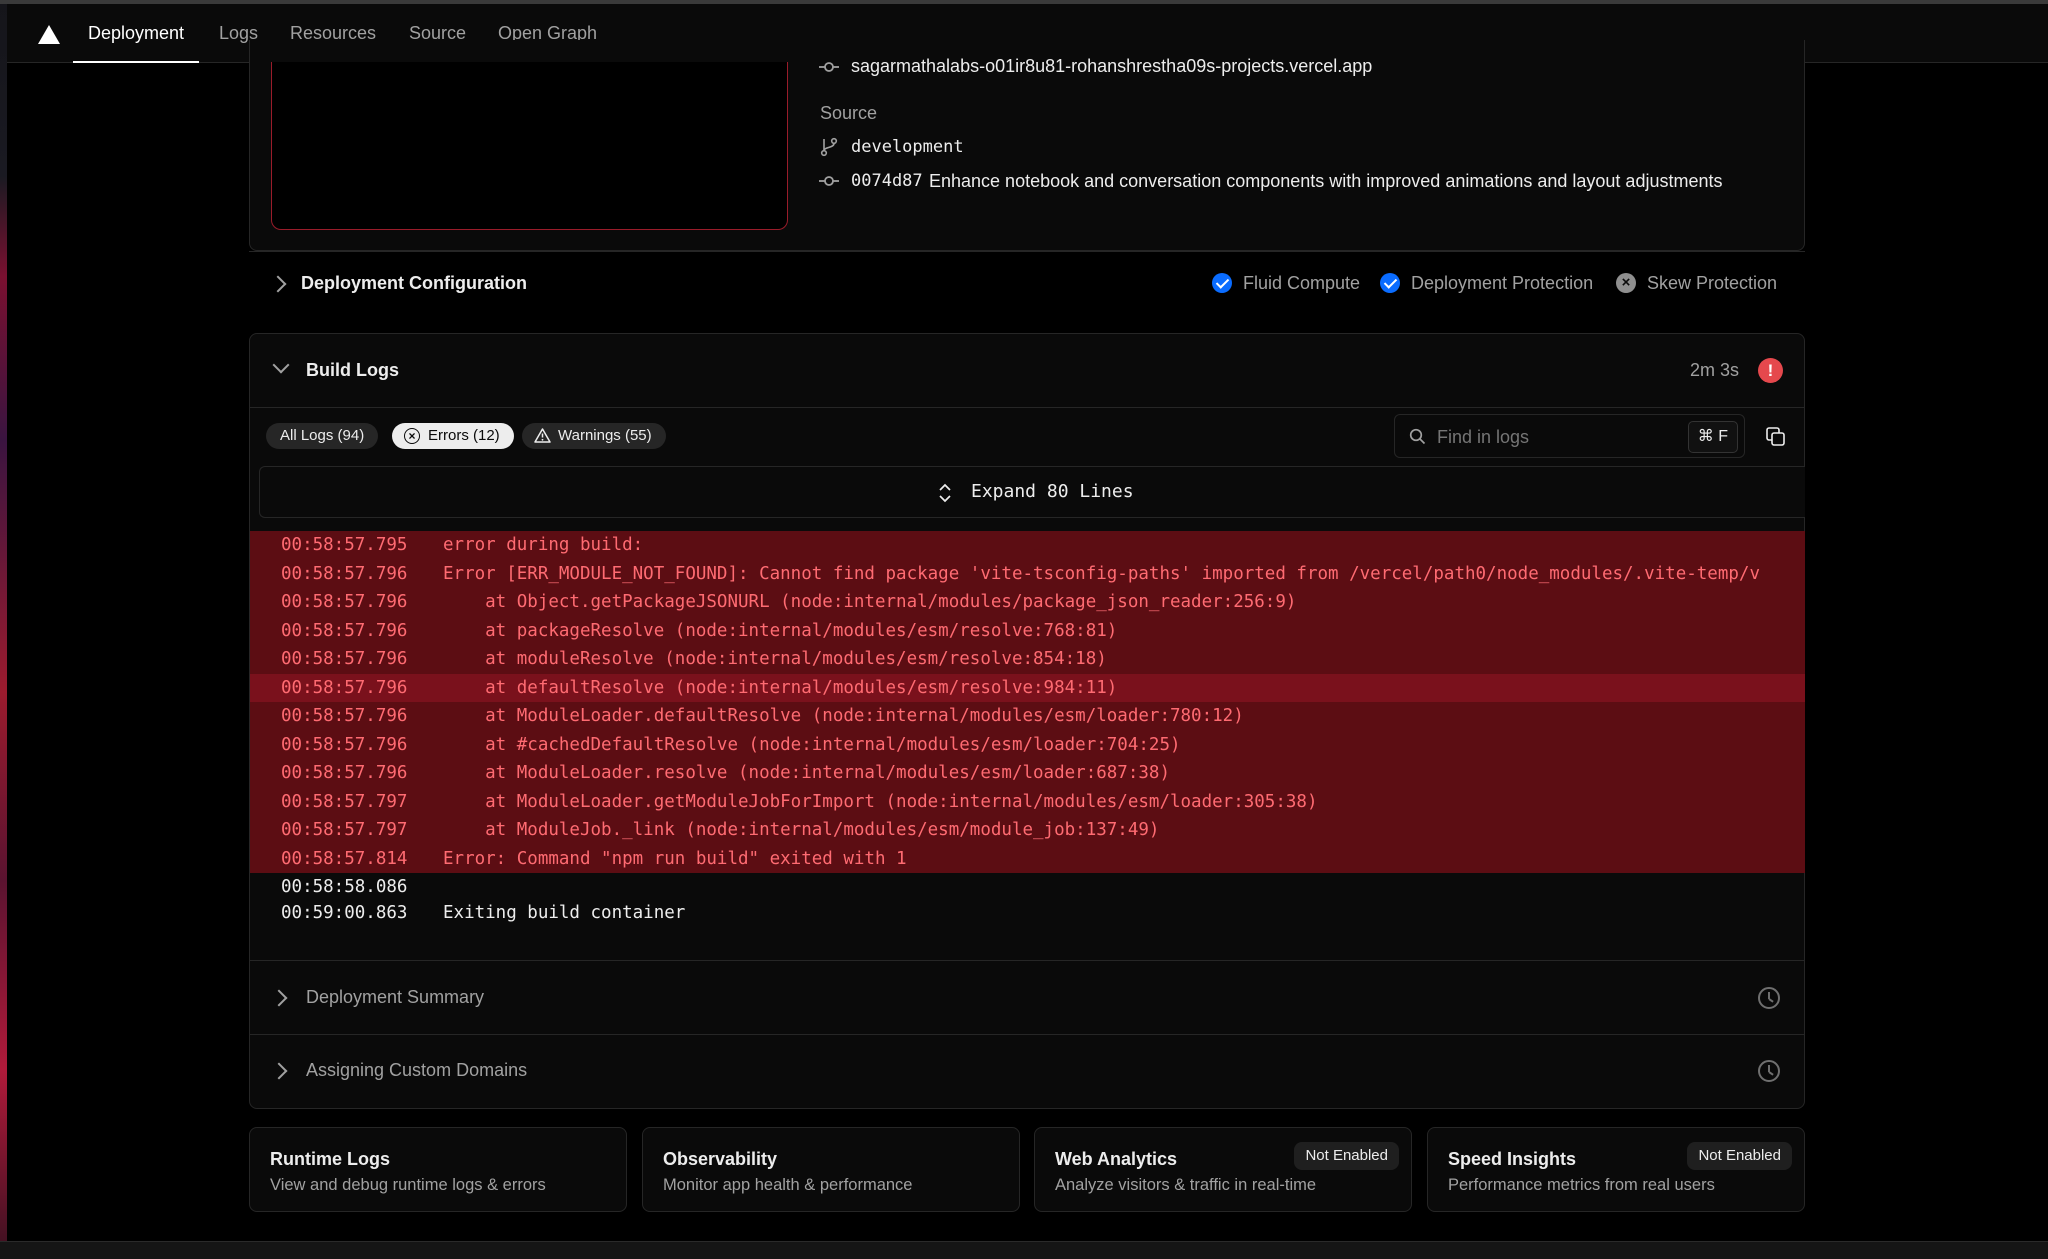  Describe the element at coordinates (1512, 1159) in the screenshot. I see `speed-insights-title: Speed Insights` at that location.